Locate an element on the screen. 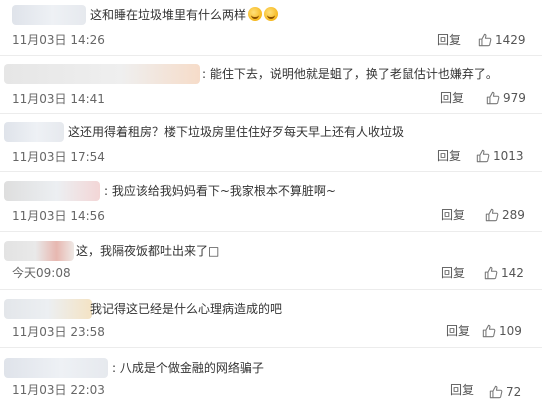 Image resolution: width=542 pixels, height=414 pixels. like-button: 1013 is located at coordinates (500, 156).